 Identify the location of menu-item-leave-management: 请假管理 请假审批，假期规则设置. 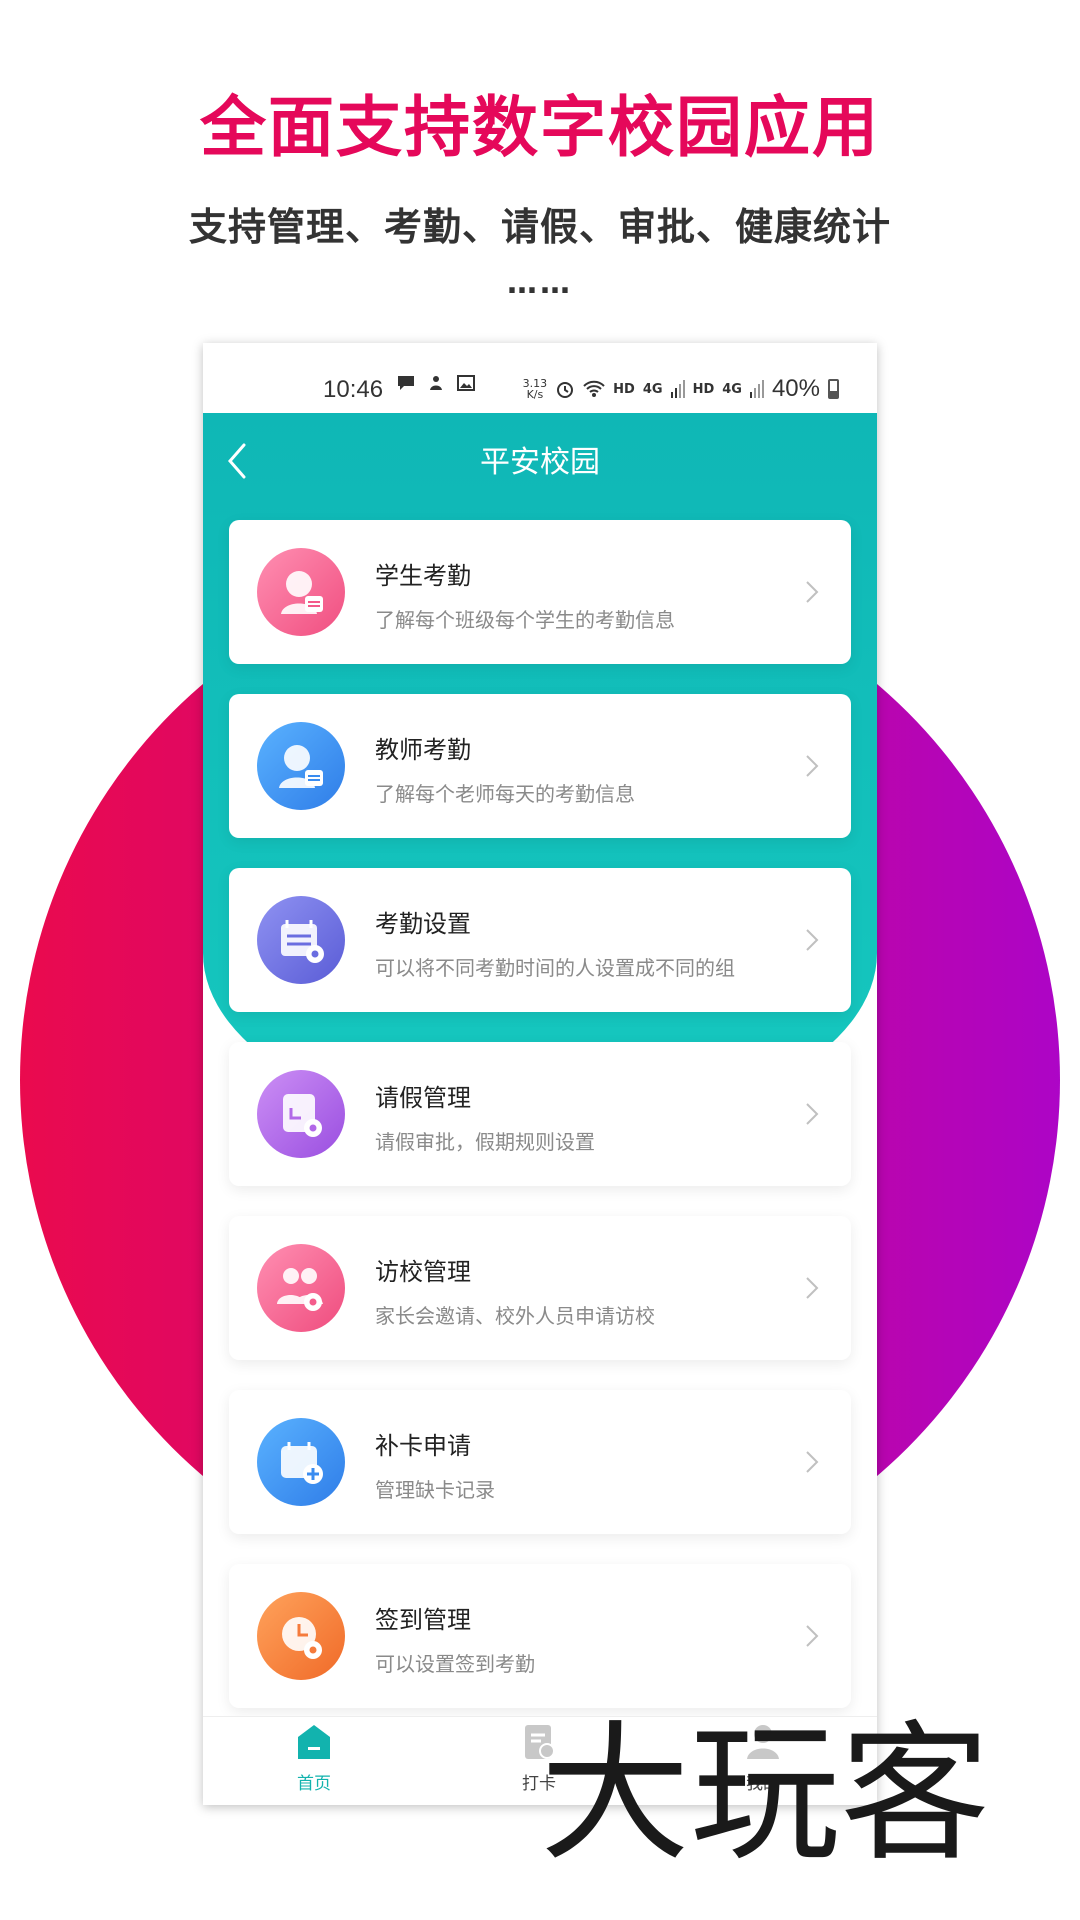
(540, 1114).